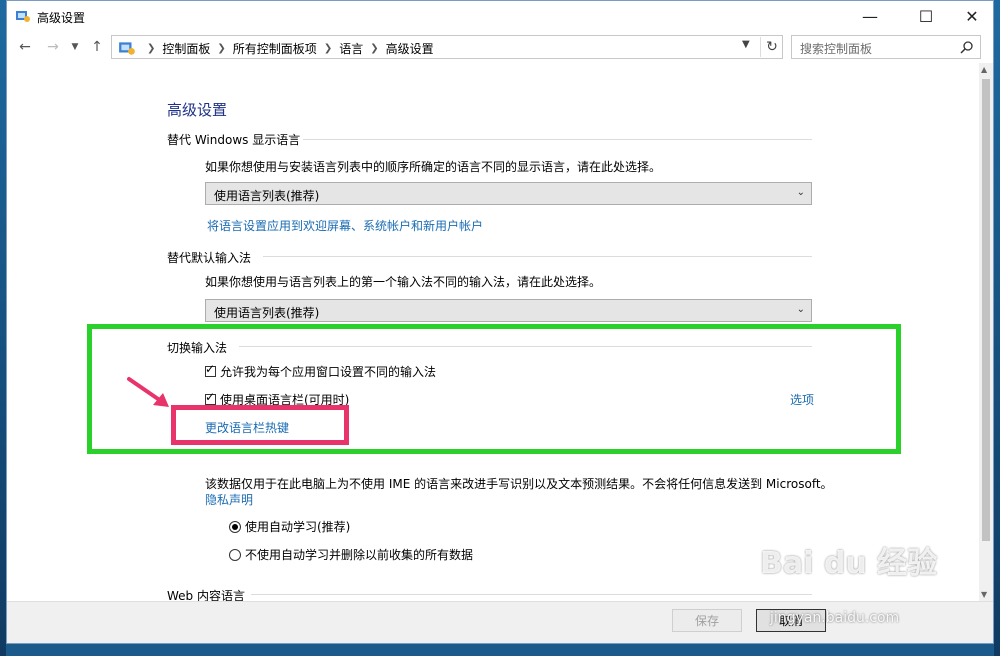 Image resolution: width=1000 pixels, height=656 pixels. What do you see at coordinates (209, 258) in the screenshot?
I see `section-heading-default-input: 替代默认输入法` at bounding box center [209, 258].